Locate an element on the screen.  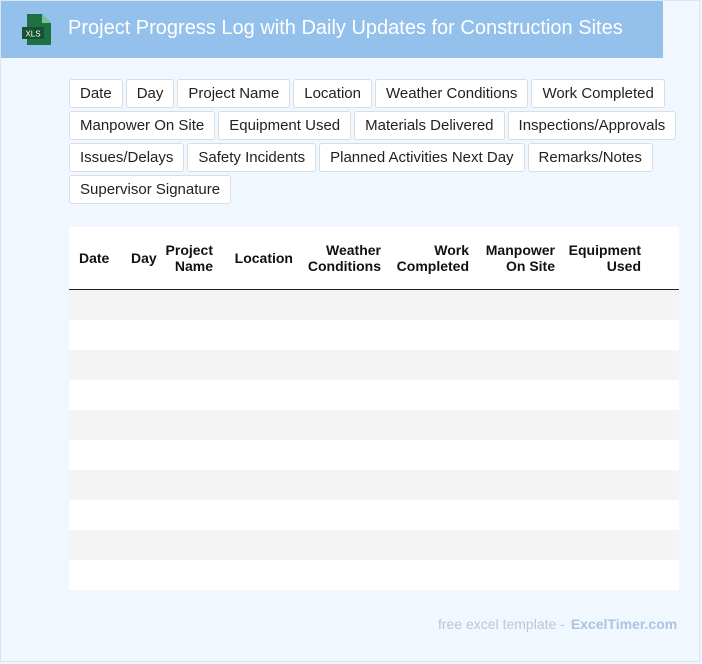
column-chip: Safety Incidents is located at coordinates (252, 157).